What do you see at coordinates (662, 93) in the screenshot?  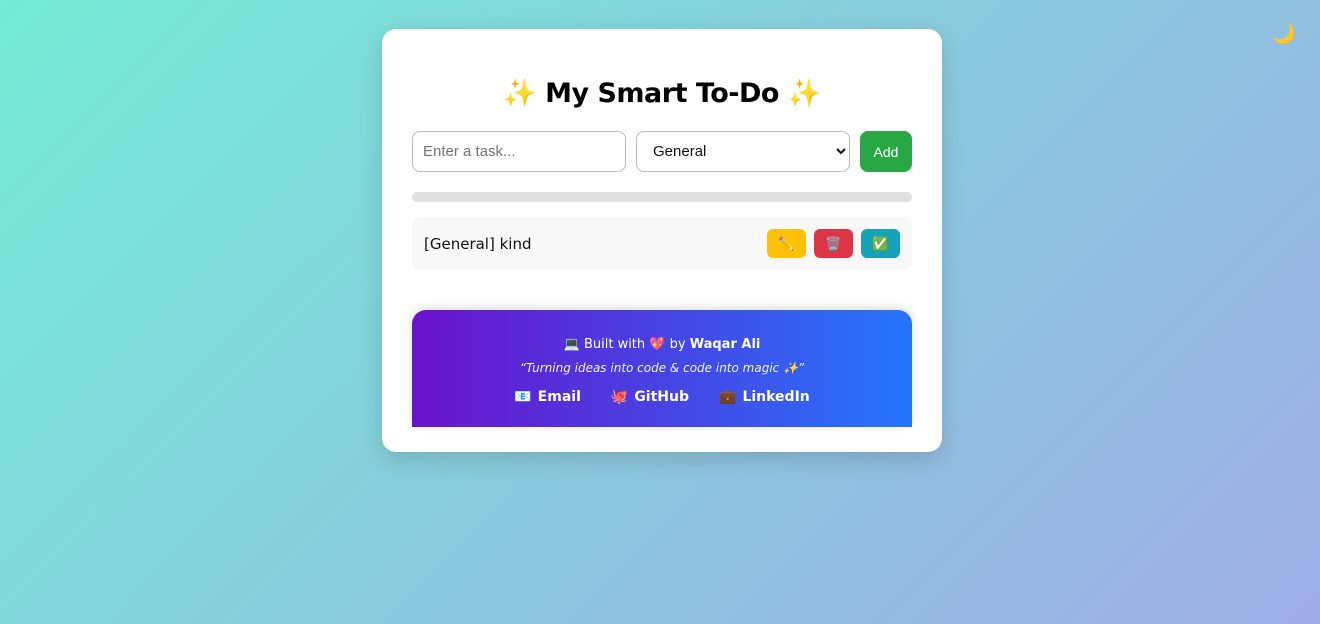 I see `page-title: ✨ My Smart To-Do ✨` at bounding box center [662, 93].